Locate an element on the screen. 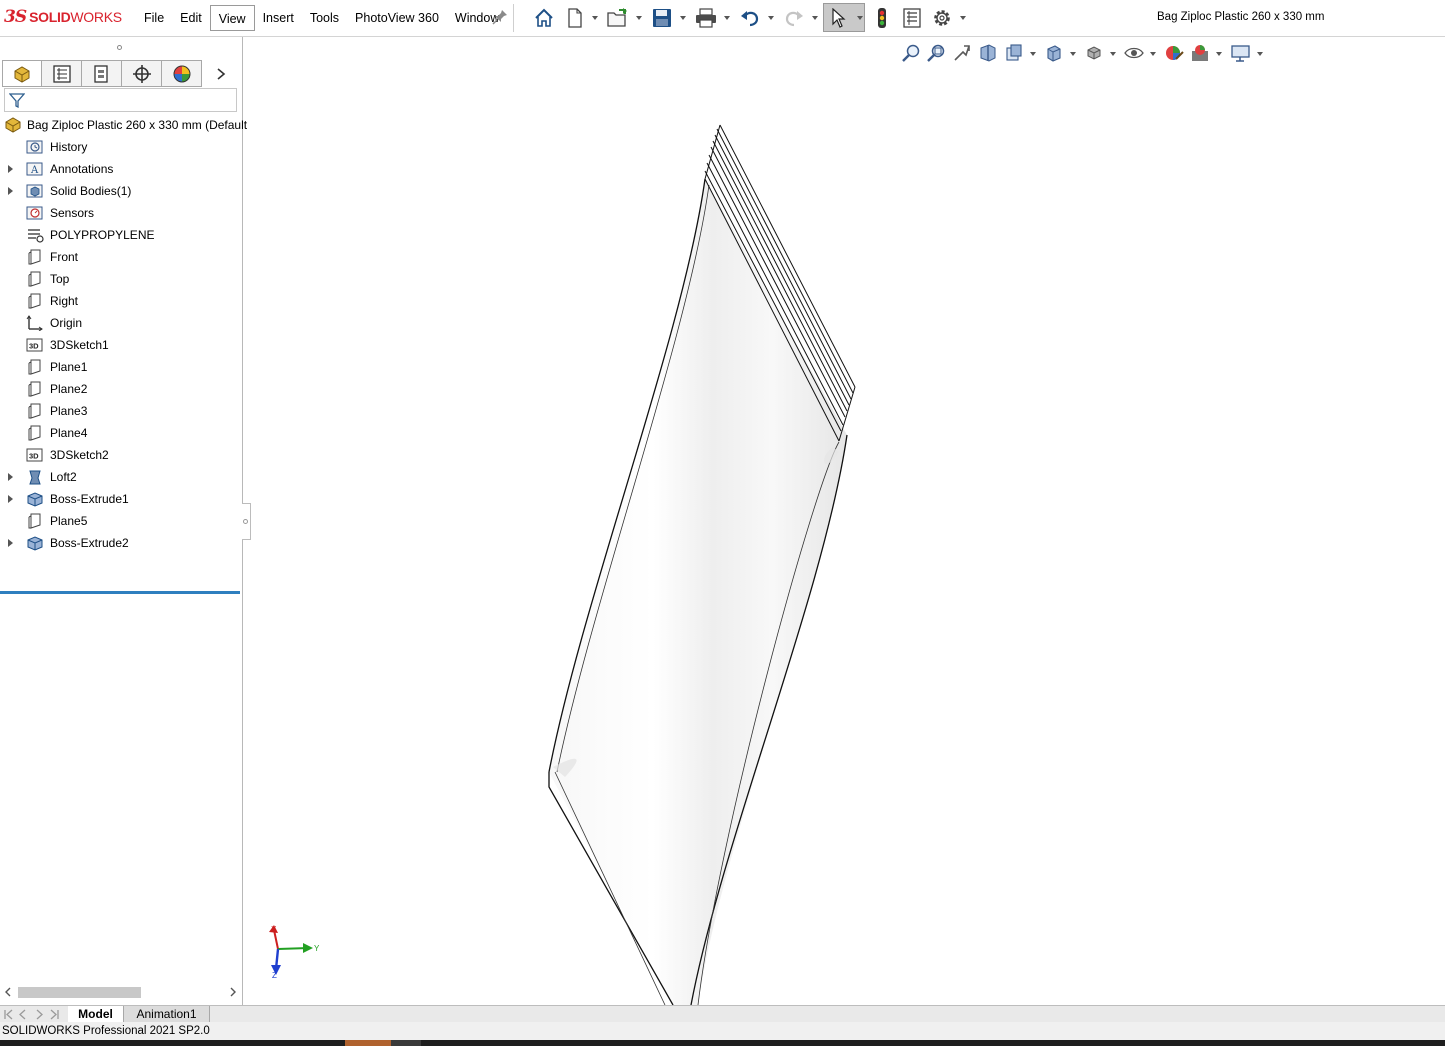  pin-menu-icon is located at coordinates (500, 17).